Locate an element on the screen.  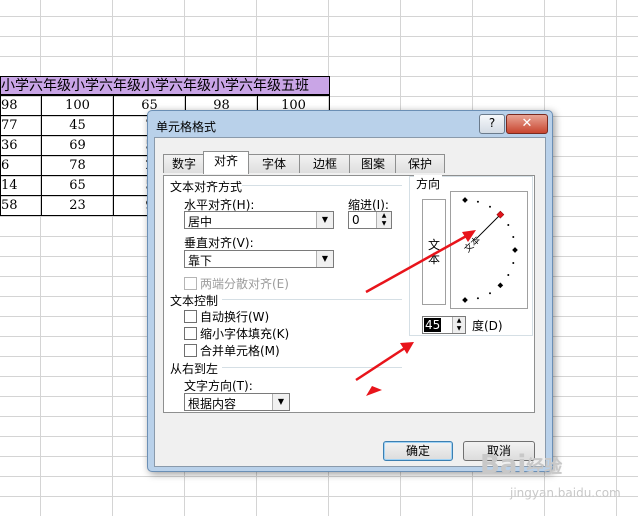
watermark-brand-text: Bai is located at coordinates (503, 465).